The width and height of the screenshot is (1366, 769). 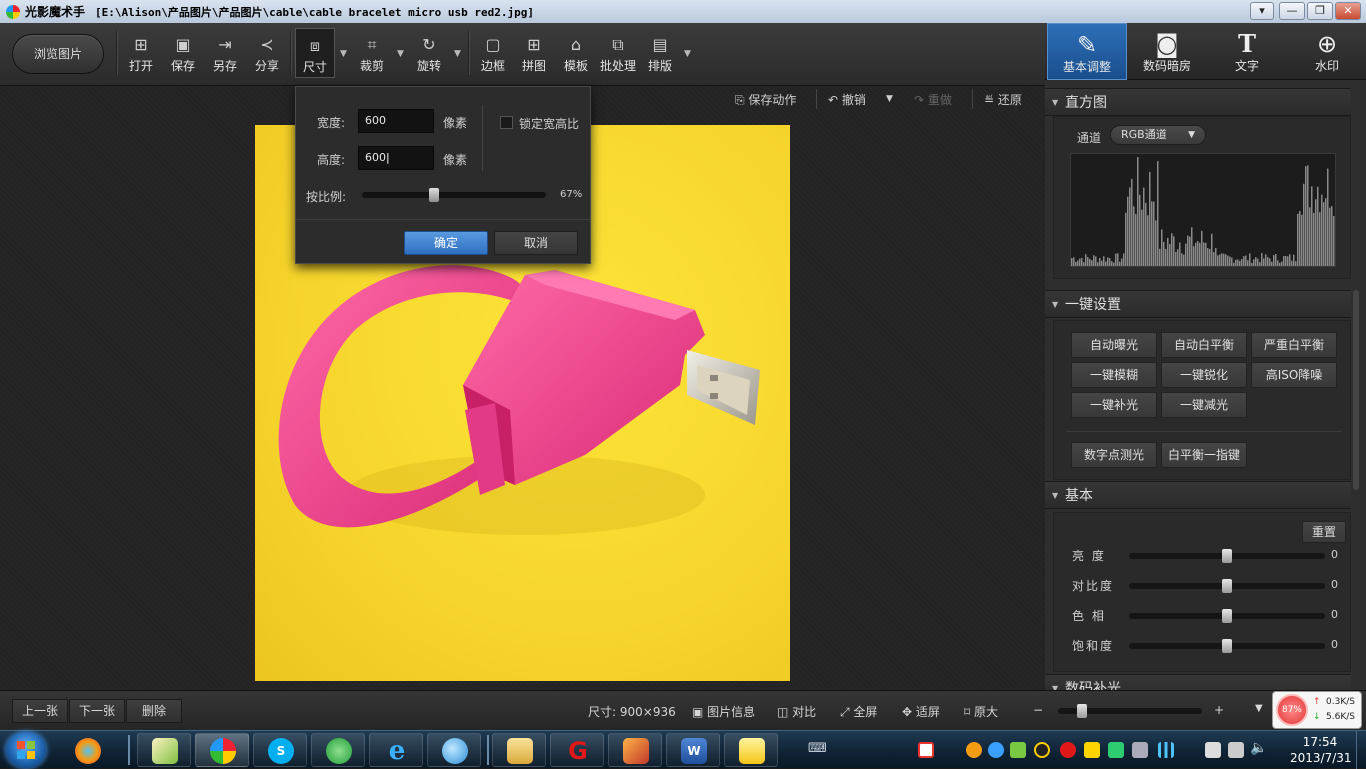 What do you see at coordinates (921, 711) in the screenshot?
I see `fit-screen-button: ✥ 适屏` at bounding box center [921, 711].